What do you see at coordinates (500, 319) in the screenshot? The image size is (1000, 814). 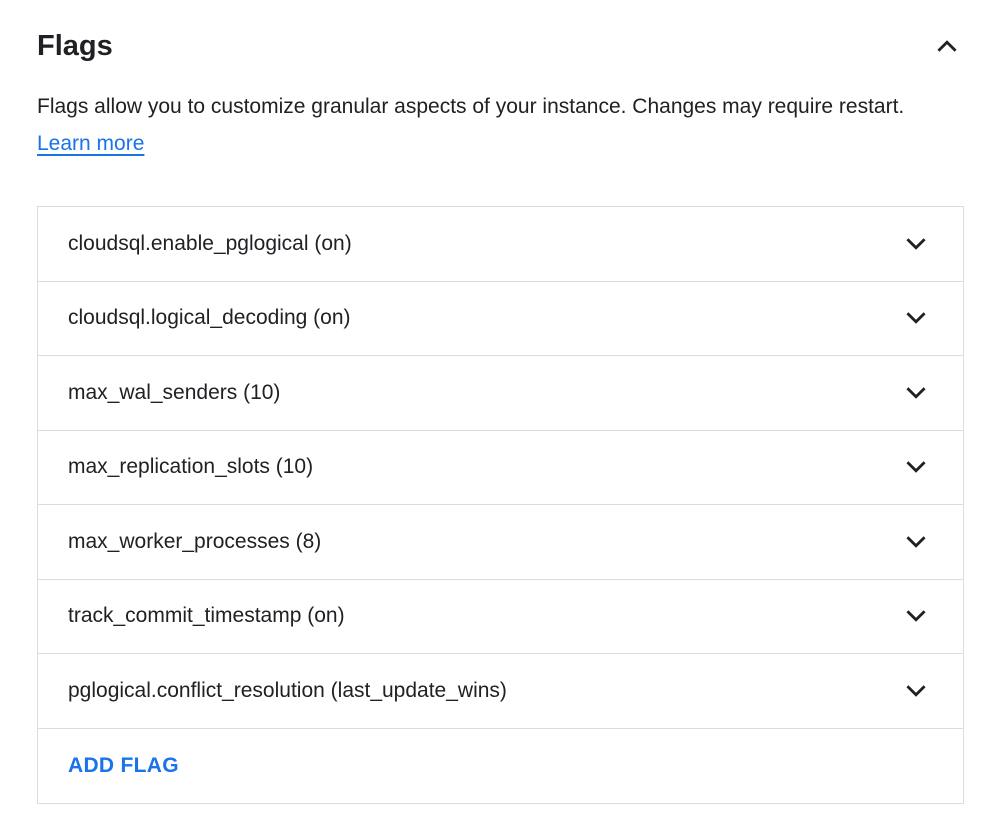 I see `flag-row: cloudsql.logical_decoding (on)` at bounding box center [500, 319].